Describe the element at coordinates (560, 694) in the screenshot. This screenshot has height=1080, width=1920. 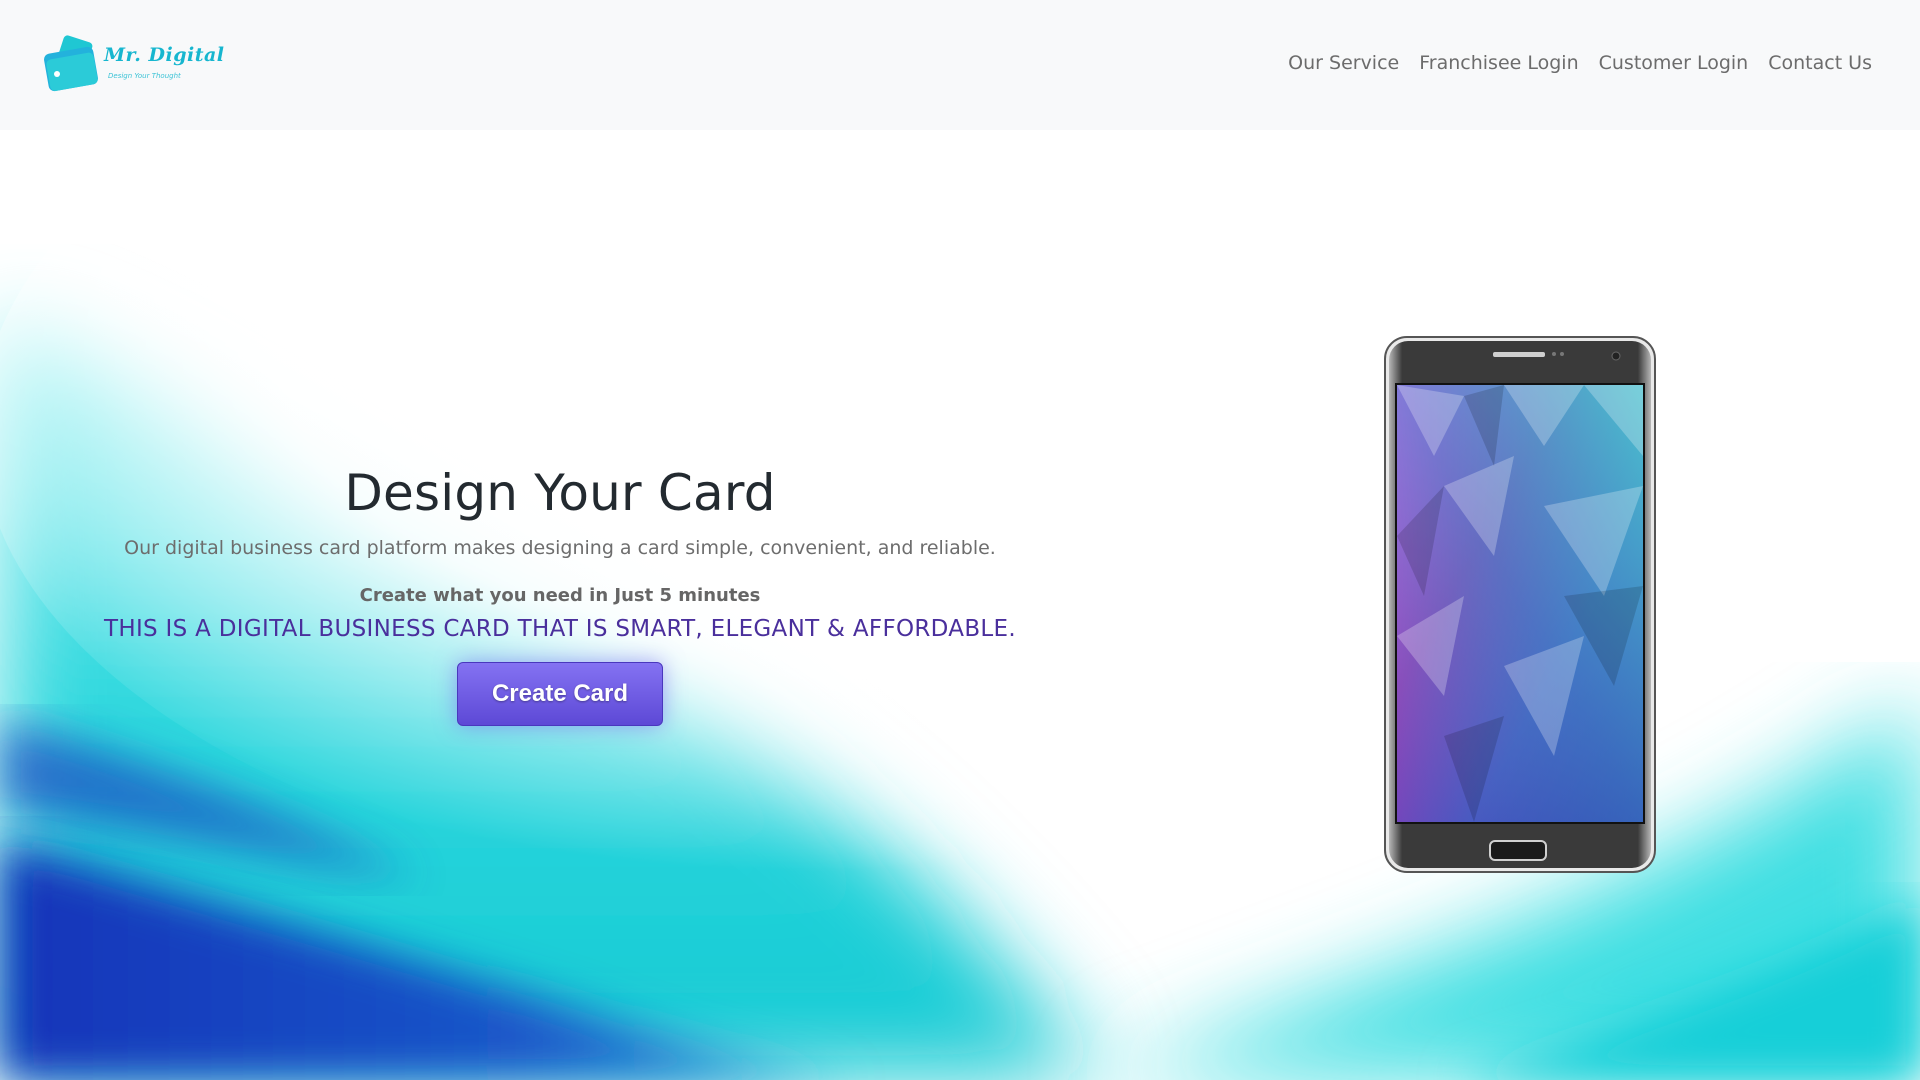
I see `create-card-button: Create Card` at that location.